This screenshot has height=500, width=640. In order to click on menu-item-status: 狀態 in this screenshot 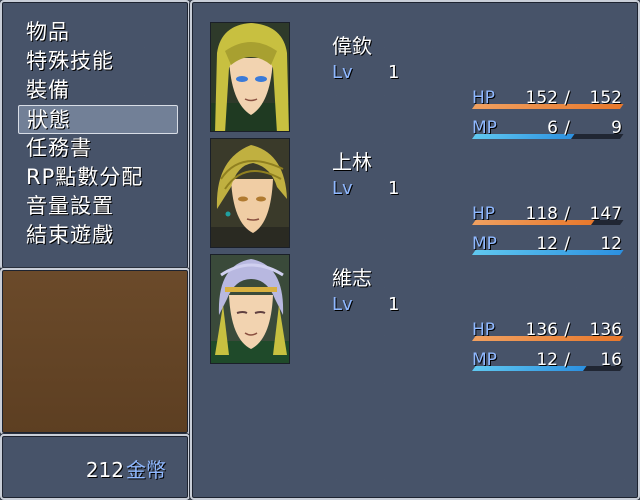, I will do `click(98, 119)`.